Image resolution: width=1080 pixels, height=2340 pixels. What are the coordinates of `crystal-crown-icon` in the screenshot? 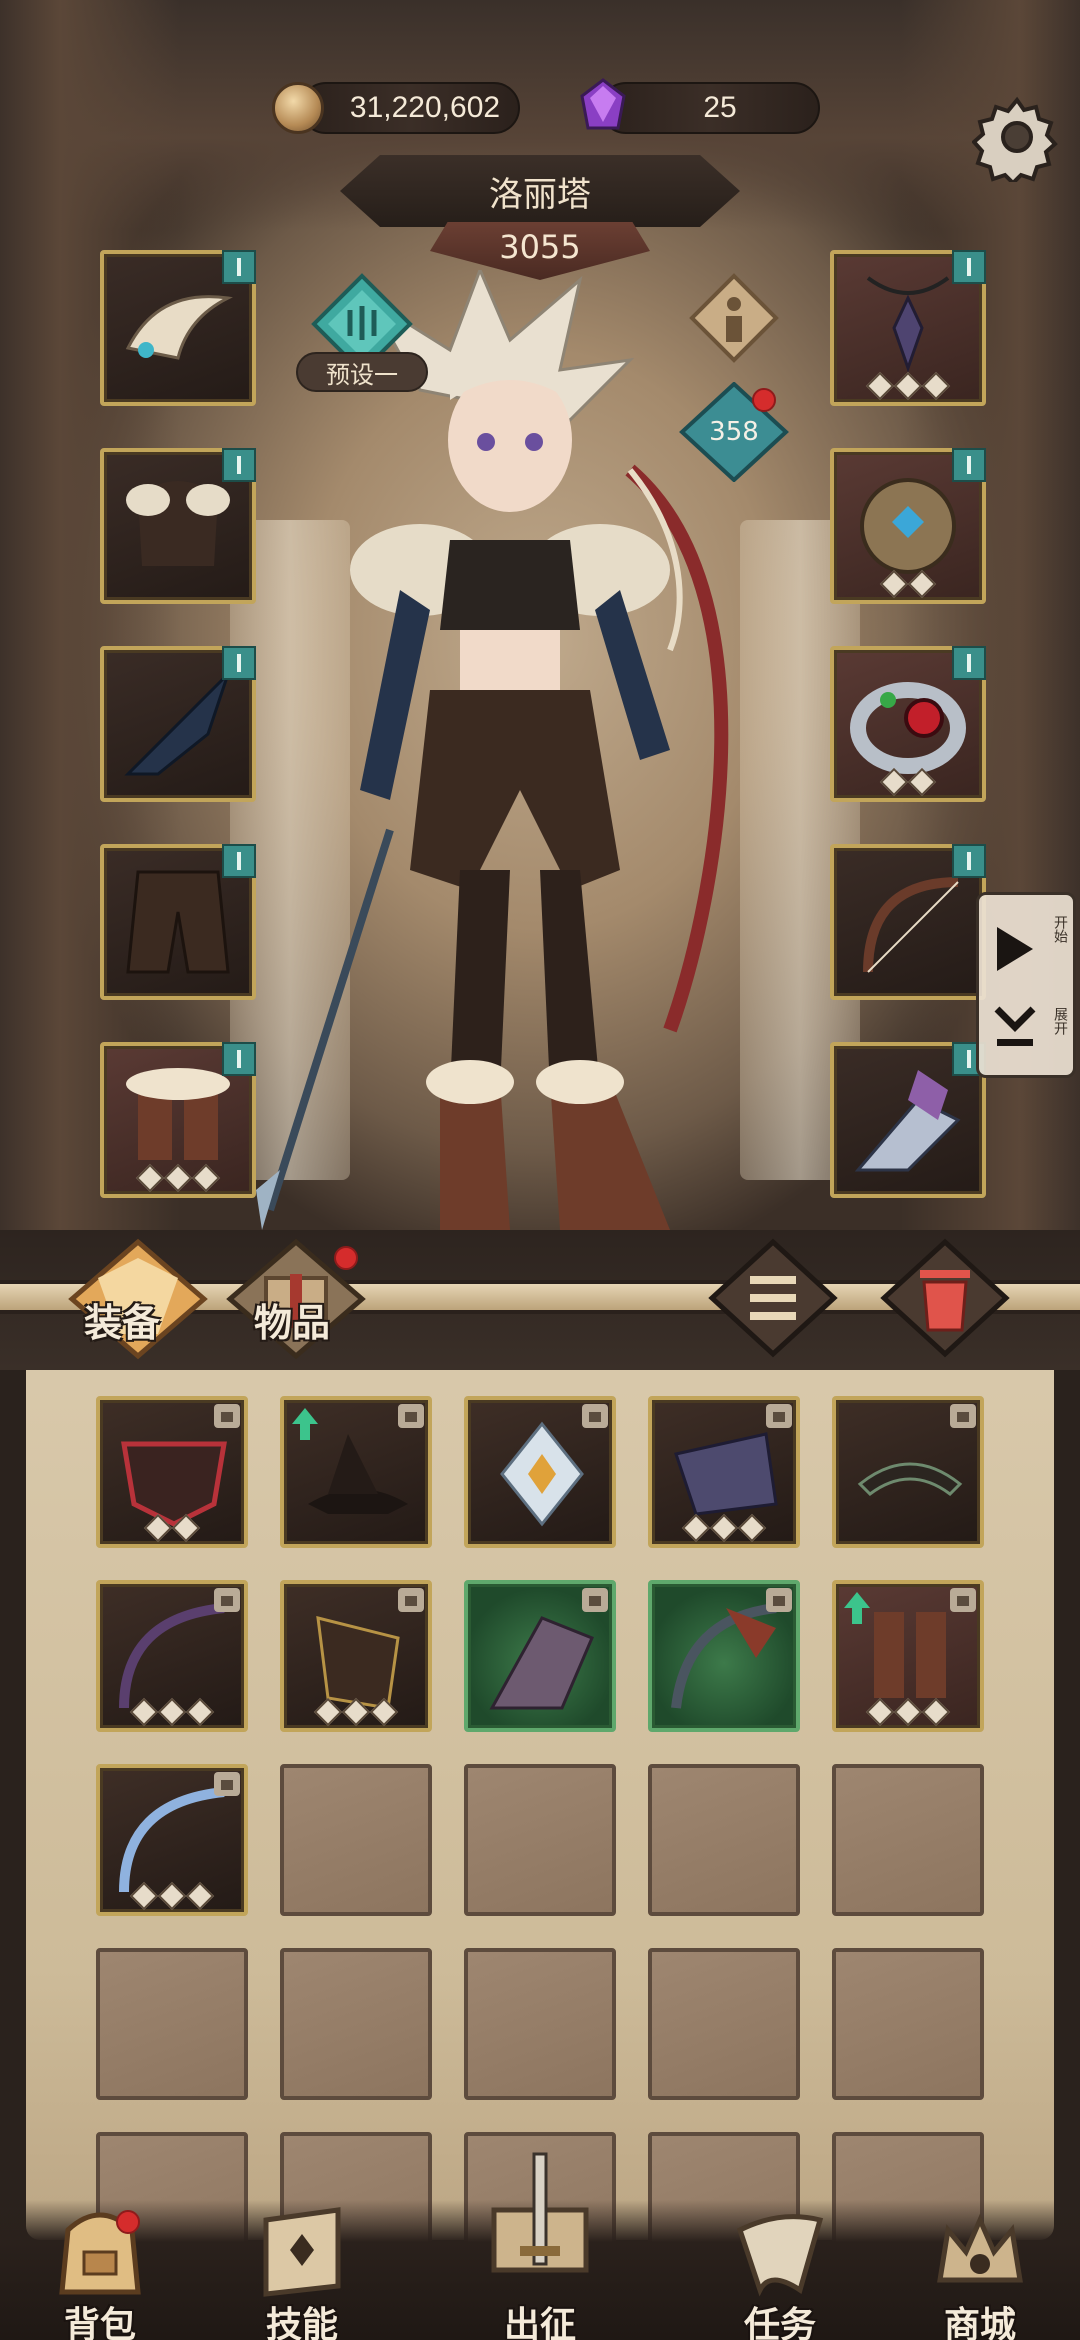 It's located at (542, 1474).